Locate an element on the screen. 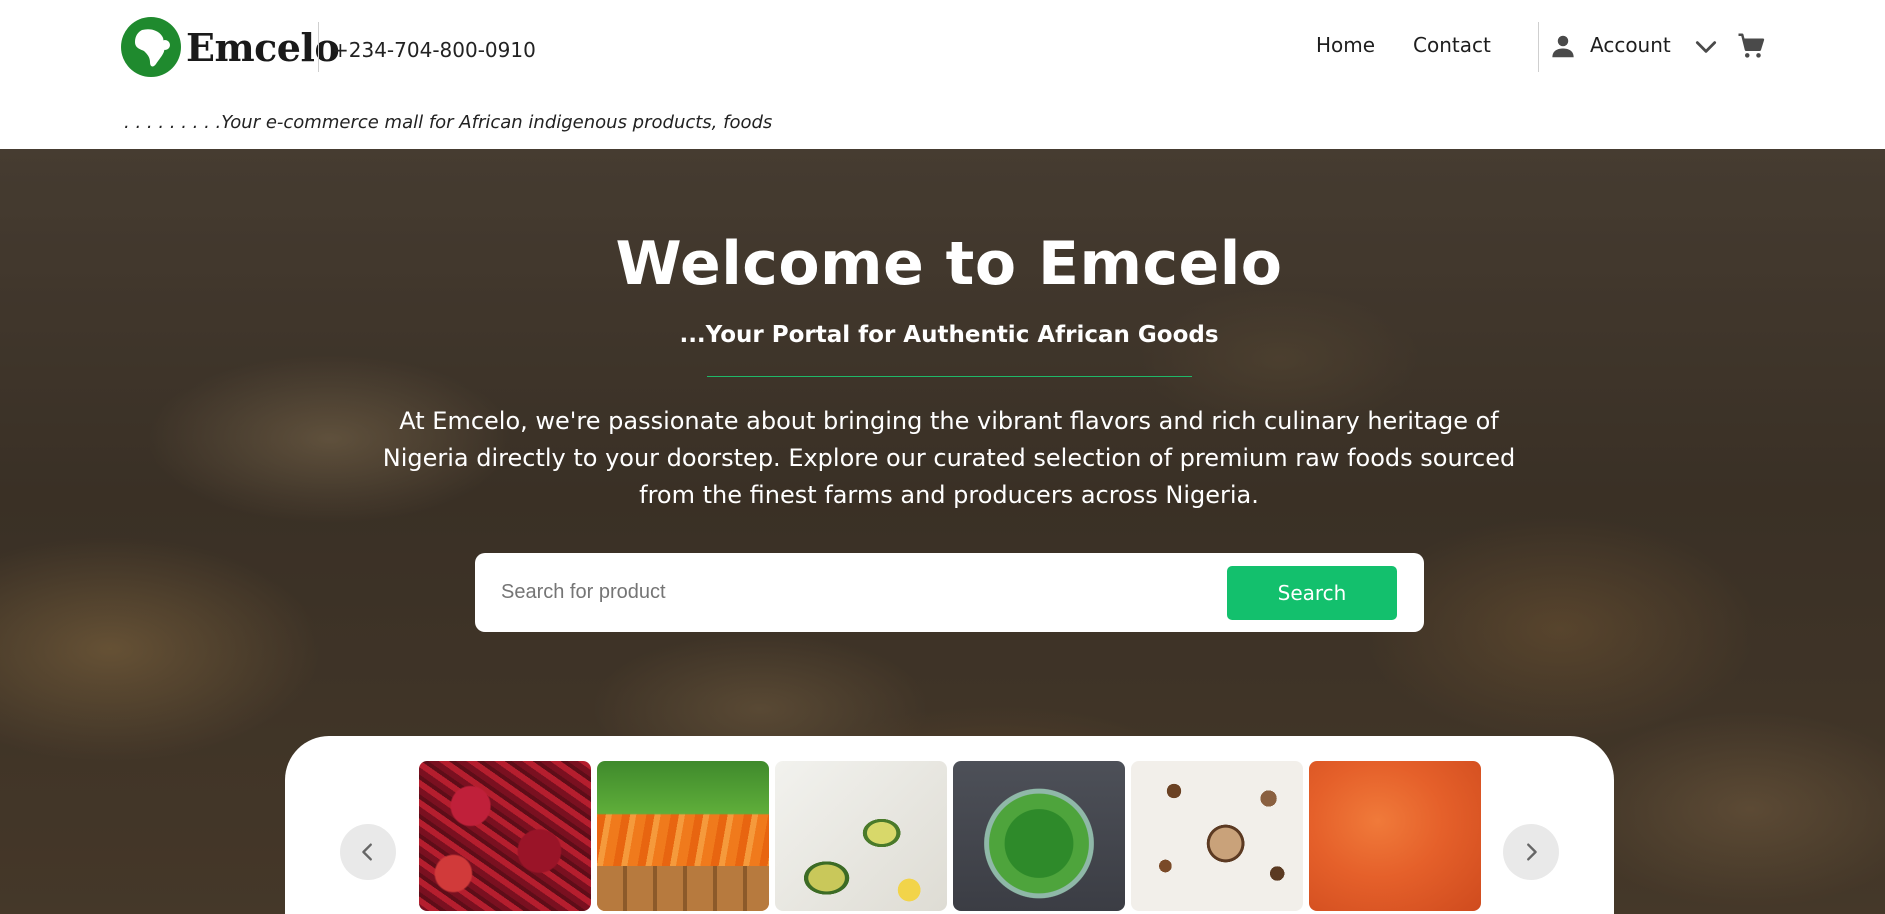 The height and width of the screenshot is (914, 1885). search-input is located at coordinates (846, 592).